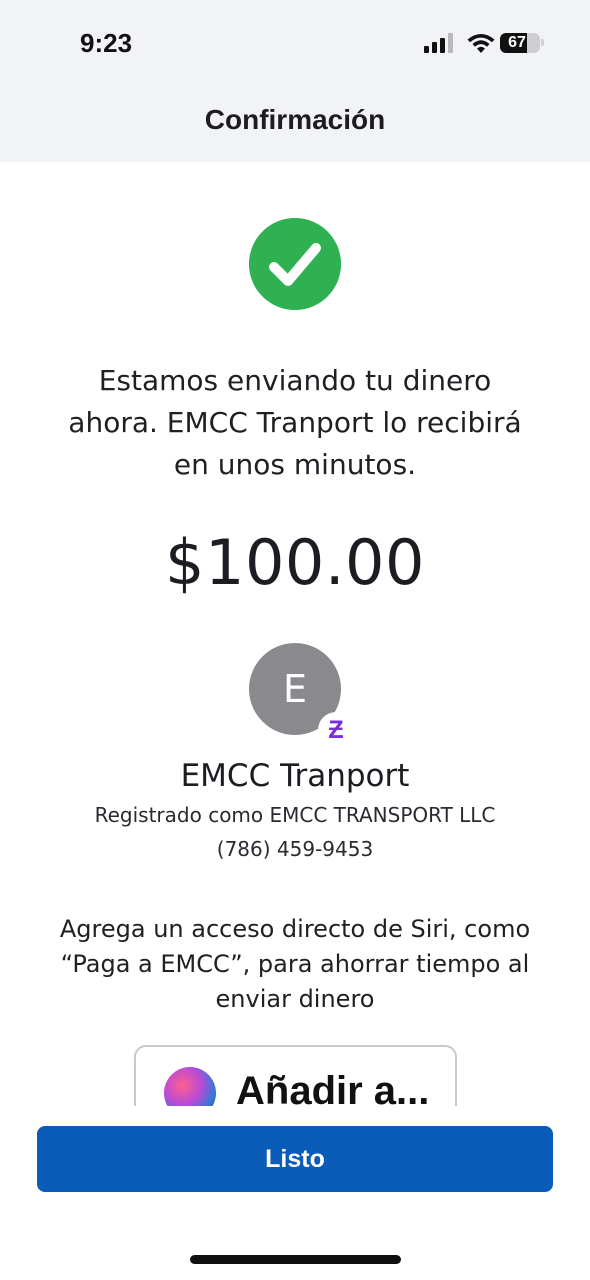 This screenshot has height=1280, width=590. I want to click on recipient-phone: (786) 459-9453, so click(295, 849).